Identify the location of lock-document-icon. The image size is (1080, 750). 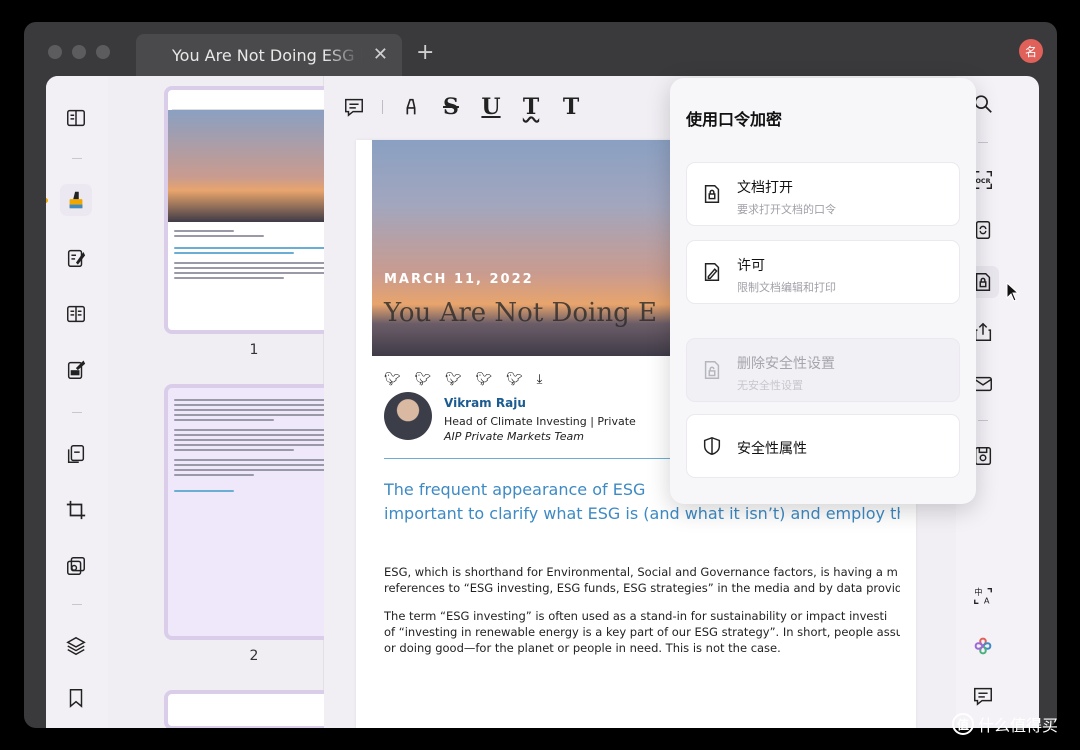
(712, 194).